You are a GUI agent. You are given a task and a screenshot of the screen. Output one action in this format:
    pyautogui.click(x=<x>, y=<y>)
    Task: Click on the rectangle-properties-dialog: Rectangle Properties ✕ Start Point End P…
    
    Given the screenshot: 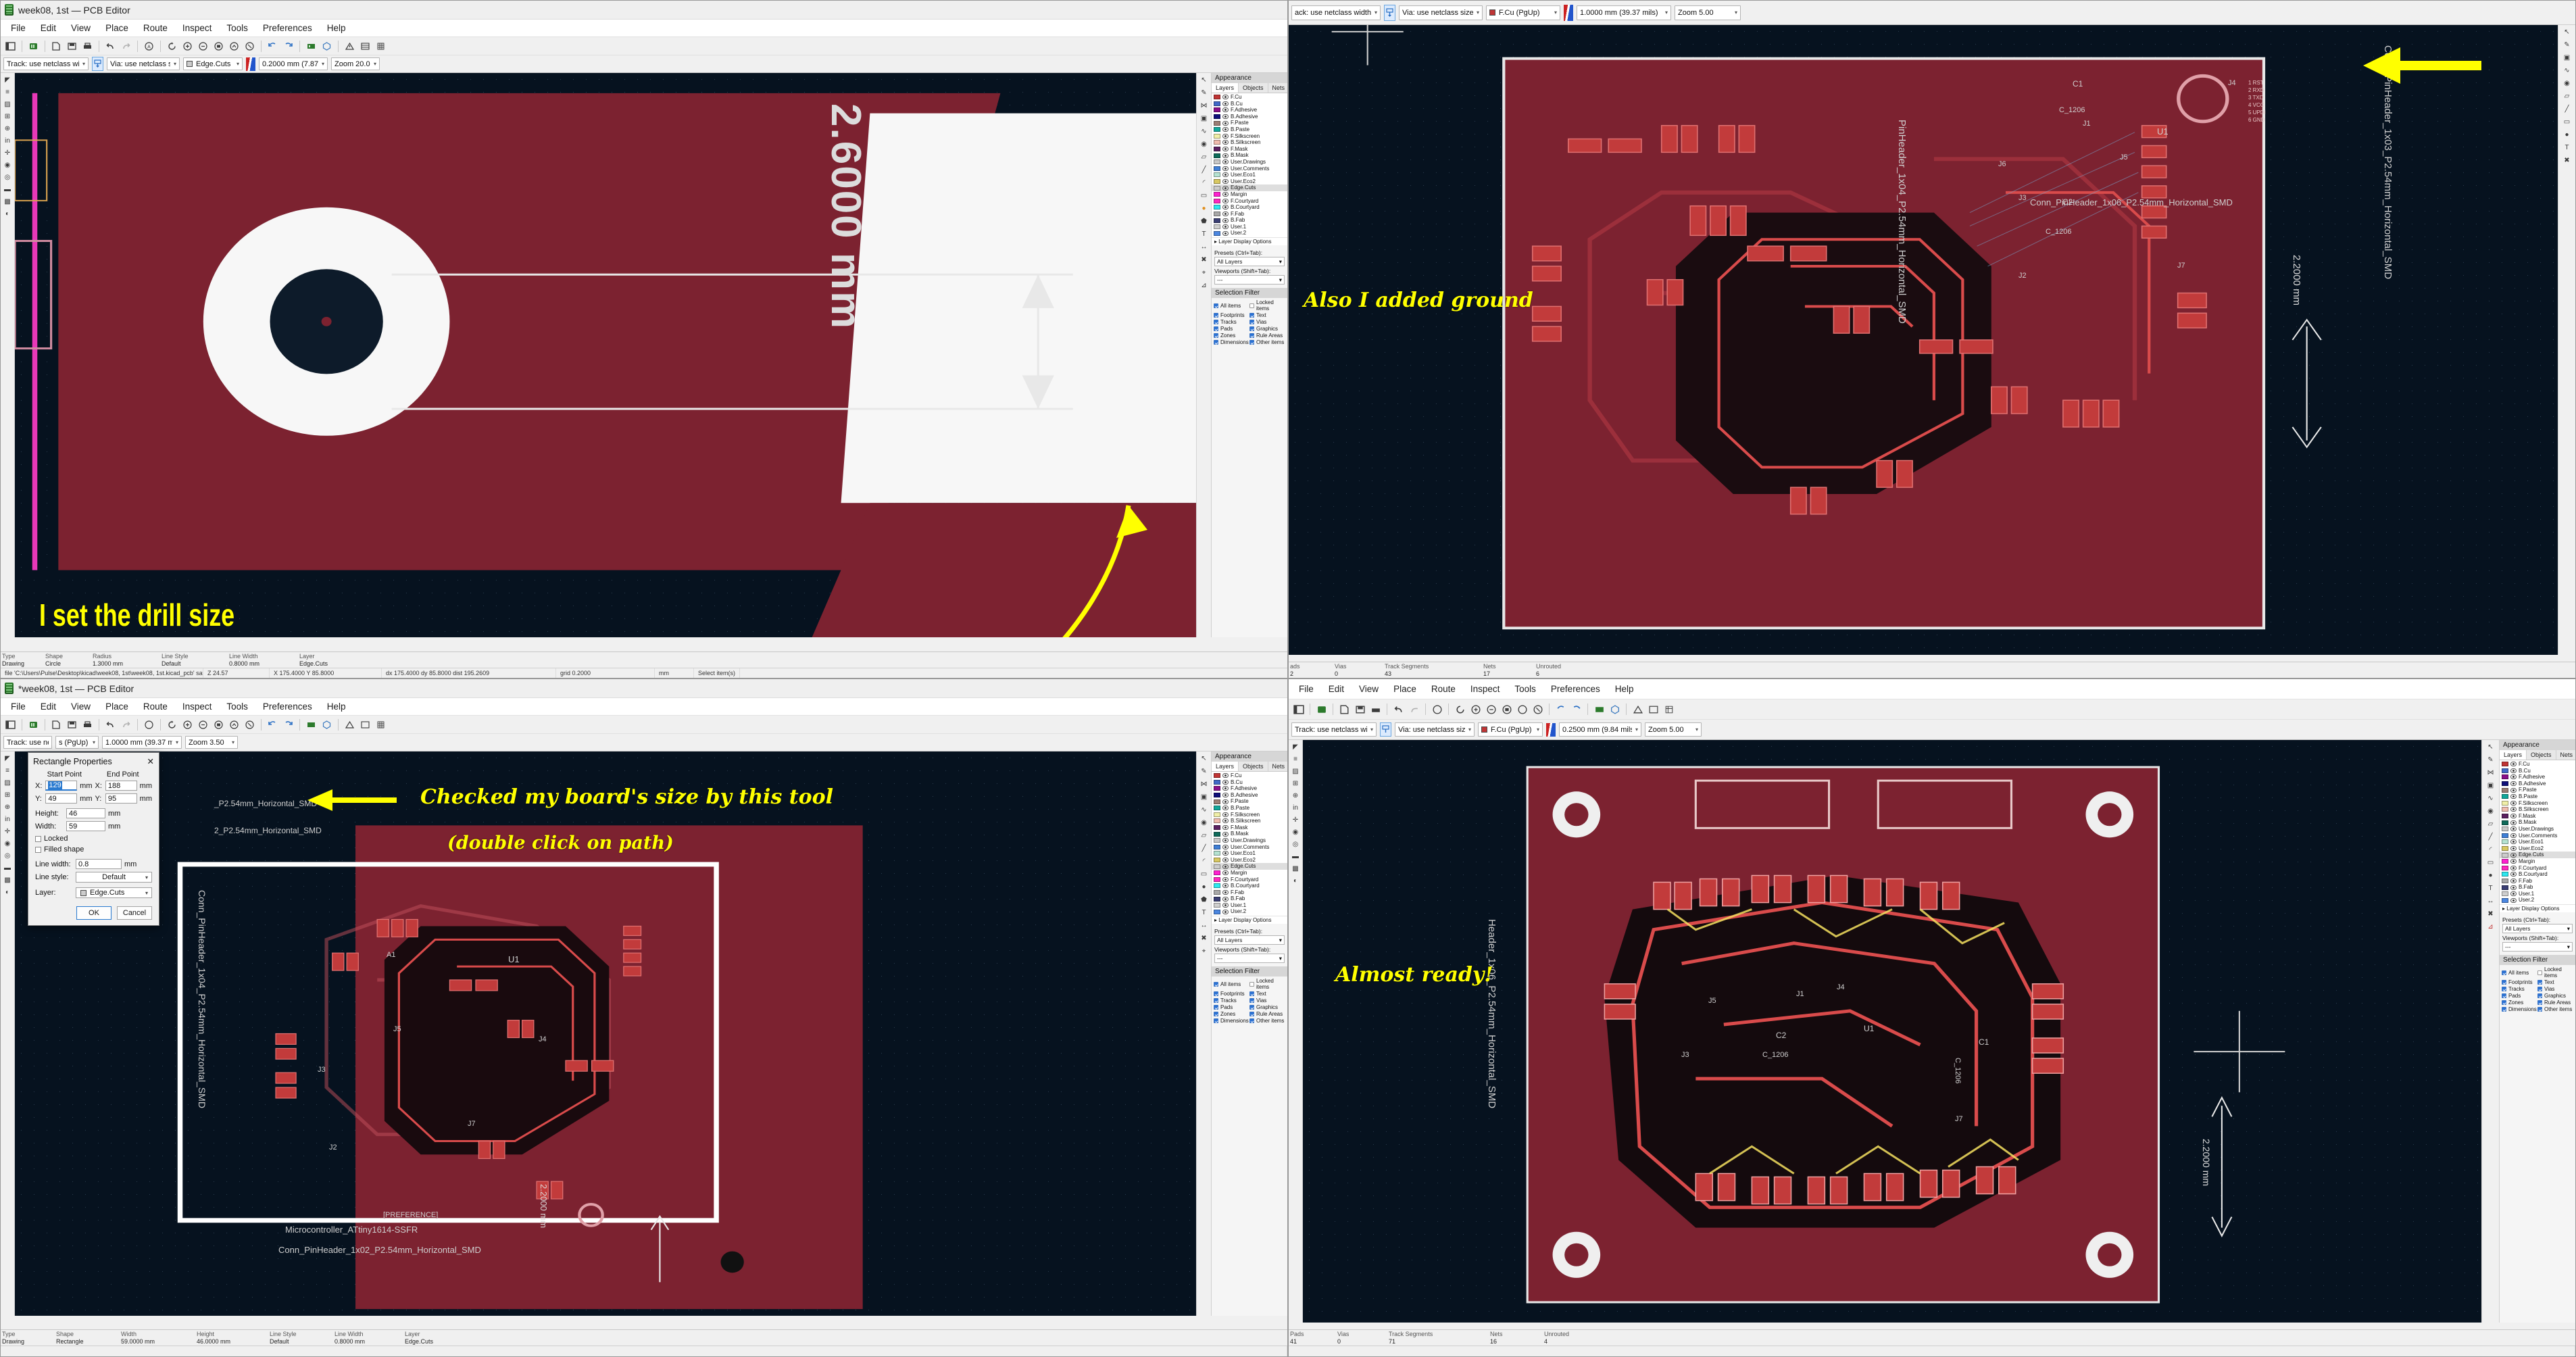 What is the action you would take?
    pyautogui.click(x=93, y=839)
    